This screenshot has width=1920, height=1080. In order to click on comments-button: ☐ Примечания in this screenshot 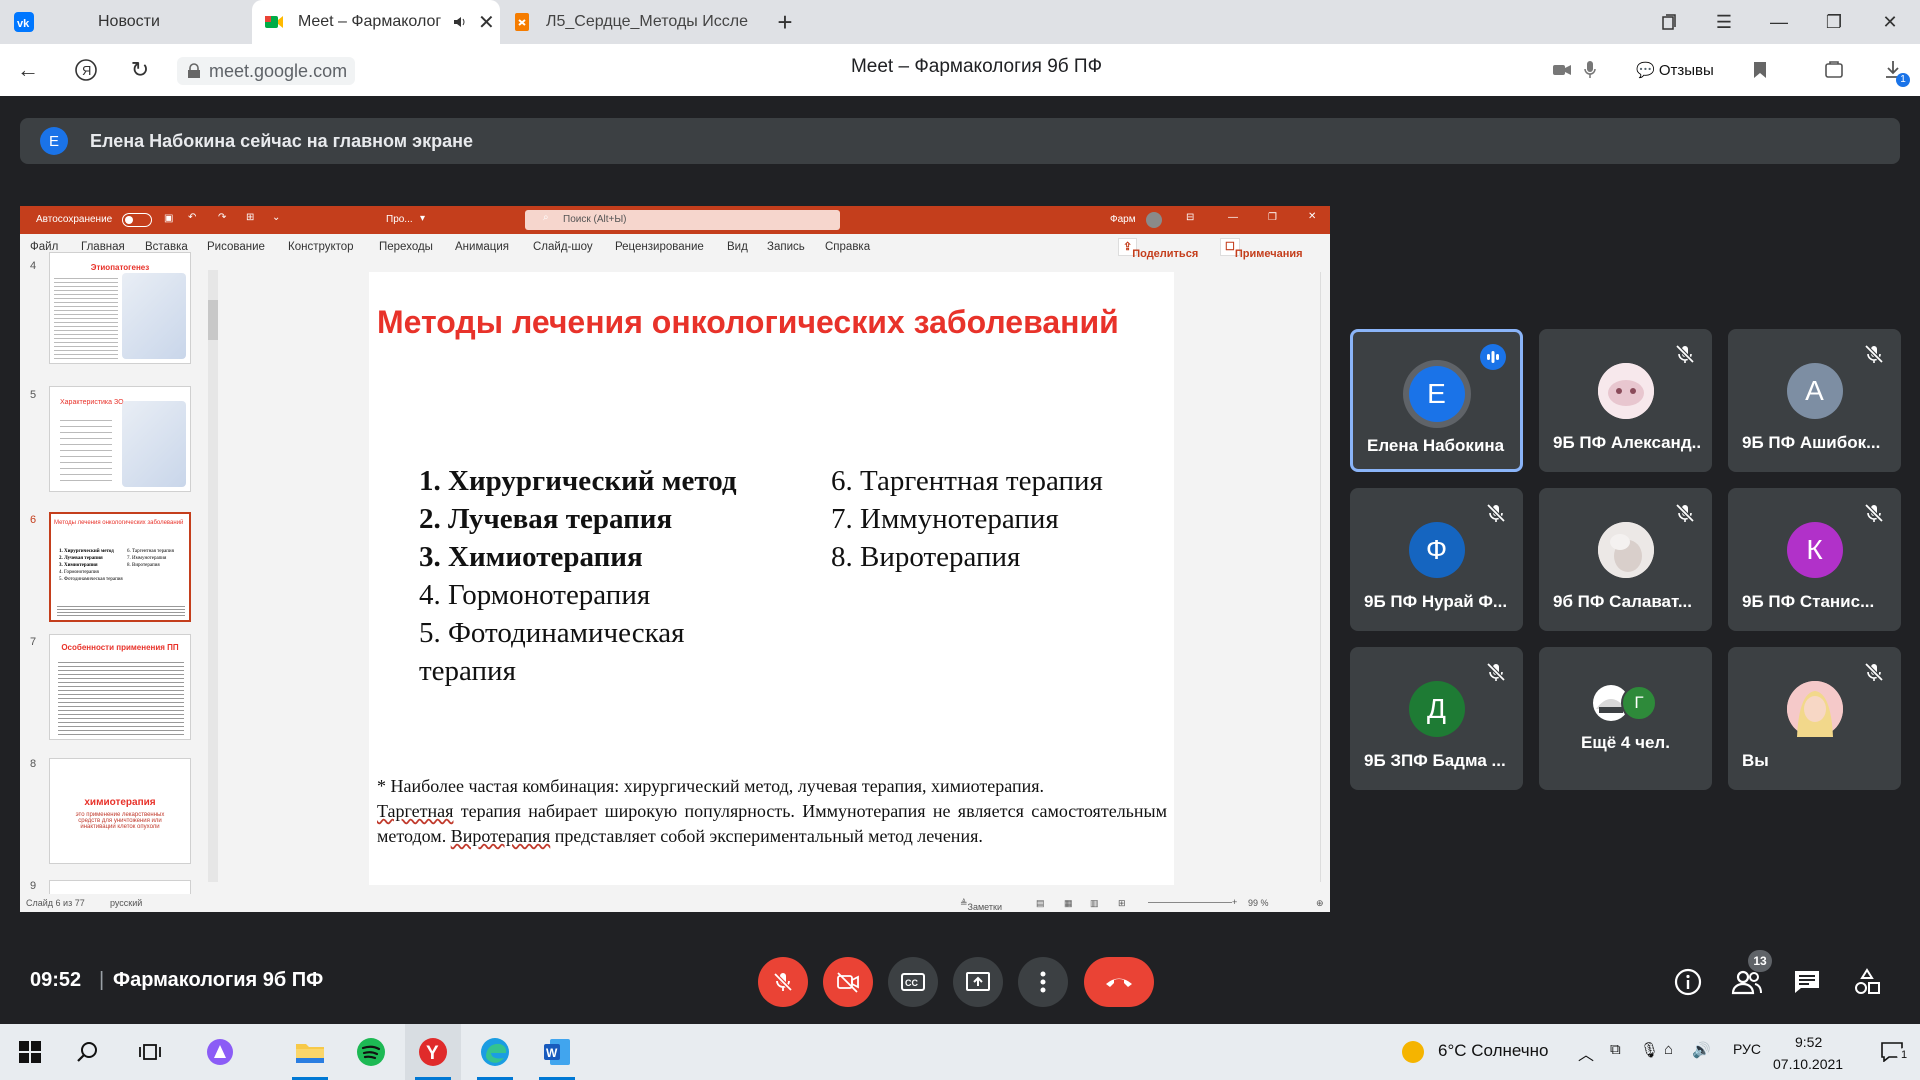, I will do `click(1261, 249)`.